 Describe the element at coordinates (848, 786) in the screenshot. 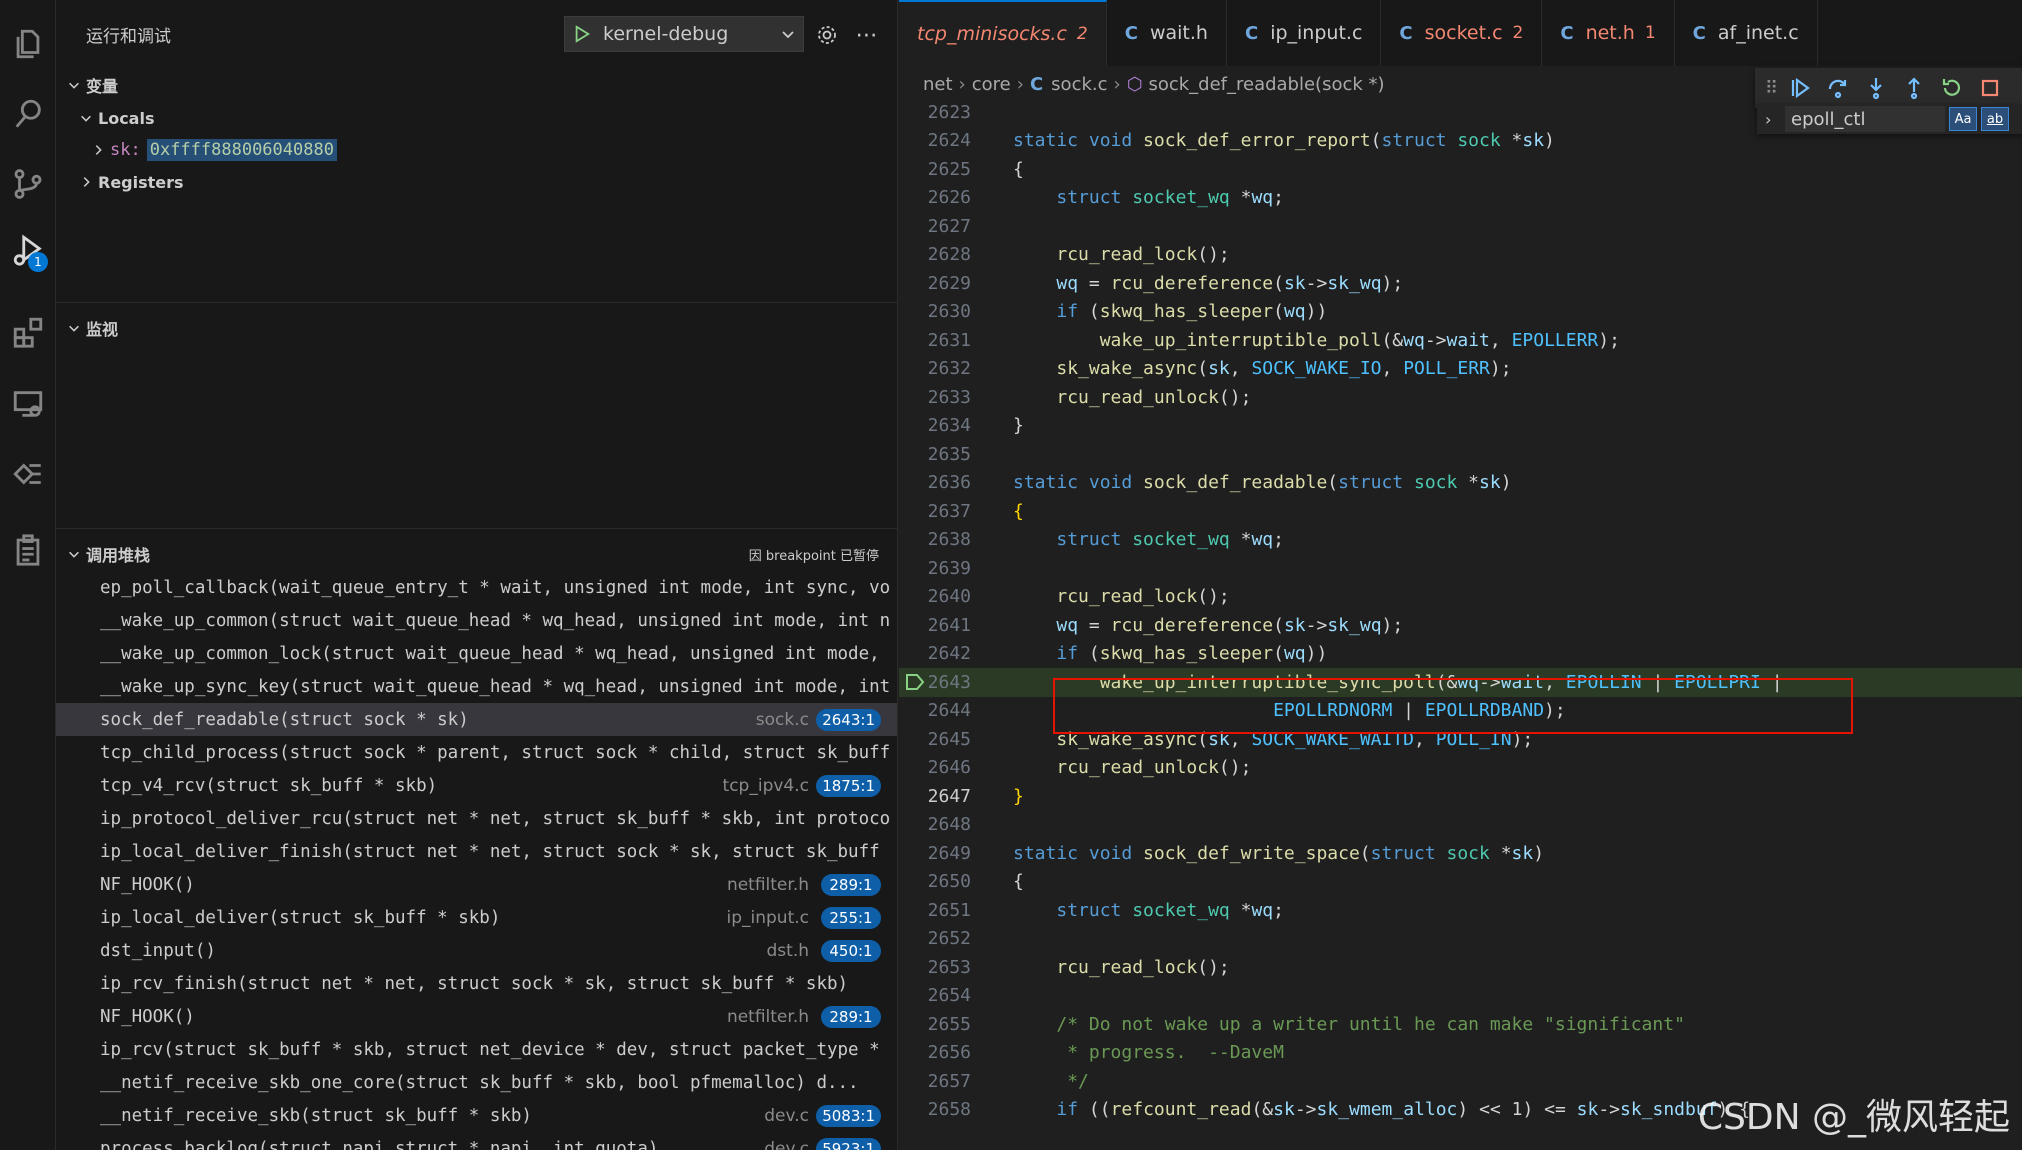

I see `stack-frame-line-badge: 1875:1` at that location.